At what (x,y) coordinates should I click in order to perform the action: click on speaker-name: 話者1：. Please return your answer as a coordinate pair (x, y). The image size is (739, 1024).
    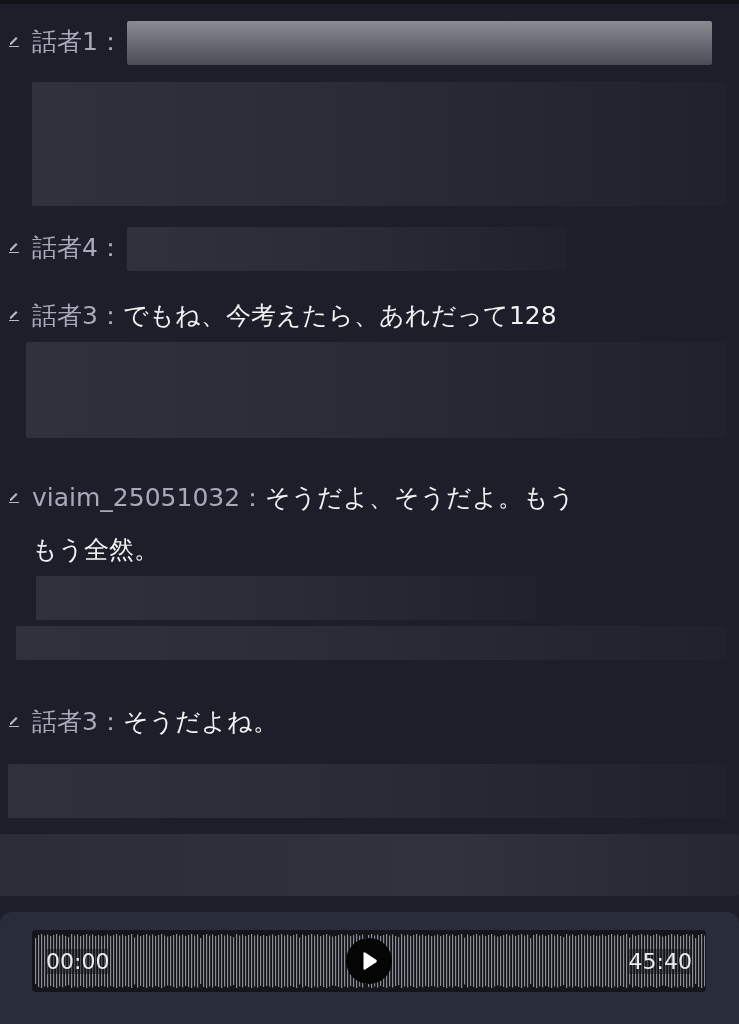
    Looking at the image, I should click on (77, 41).